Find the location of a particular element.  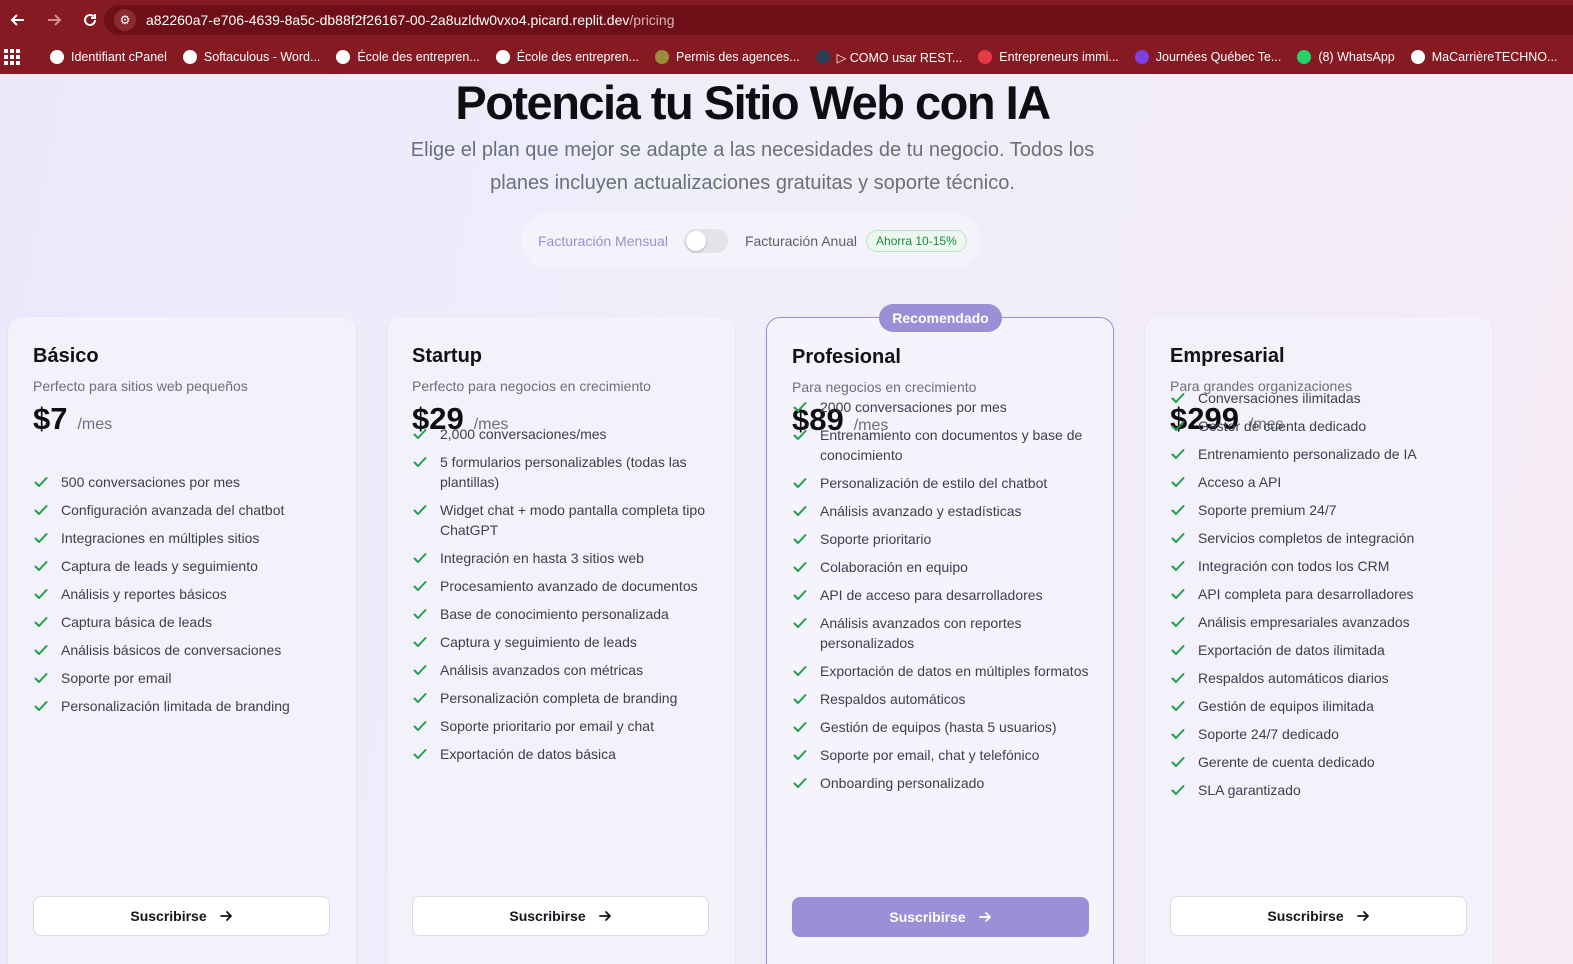

feature-text: Exportación de datos ilimitada is located at coordinates (1291, 650).